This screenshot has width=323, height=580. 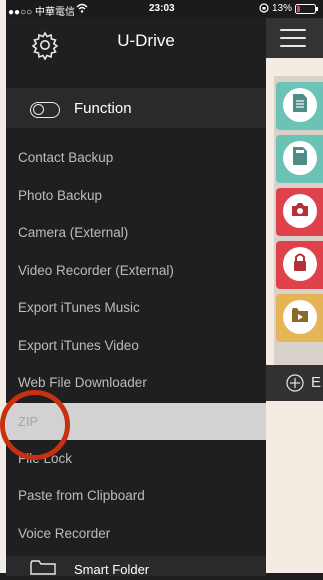 What do you see at coordinates (316, 382) in the screenshot?
I see `bottom-bar-label: E` at bounding box center [316, 382].